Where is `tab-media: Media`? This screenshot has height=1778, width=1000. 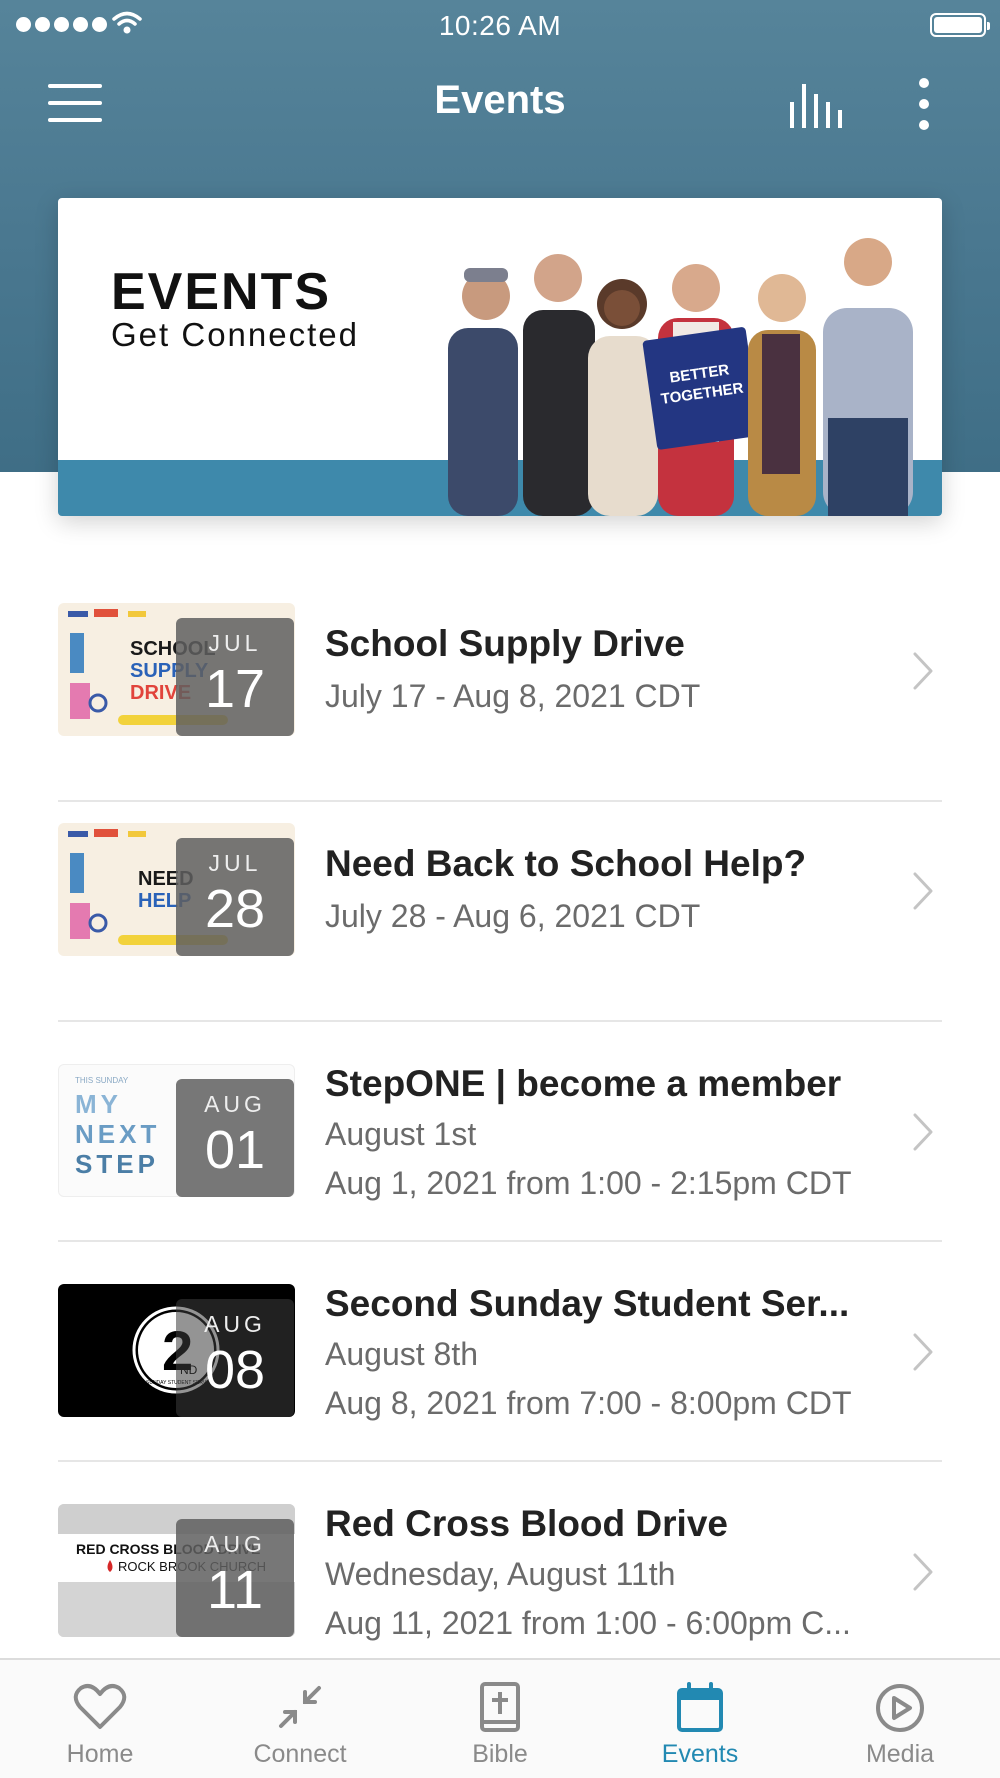 tab-media: Media is located at coordinates (900, 1719).